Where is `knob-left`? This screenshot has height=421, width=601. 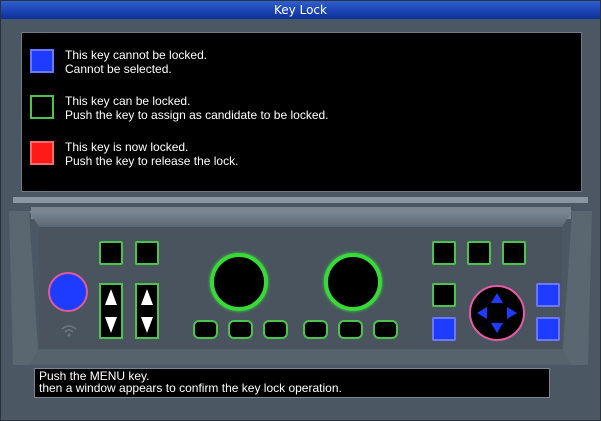 knob-left is located at coordinates (239, 282).